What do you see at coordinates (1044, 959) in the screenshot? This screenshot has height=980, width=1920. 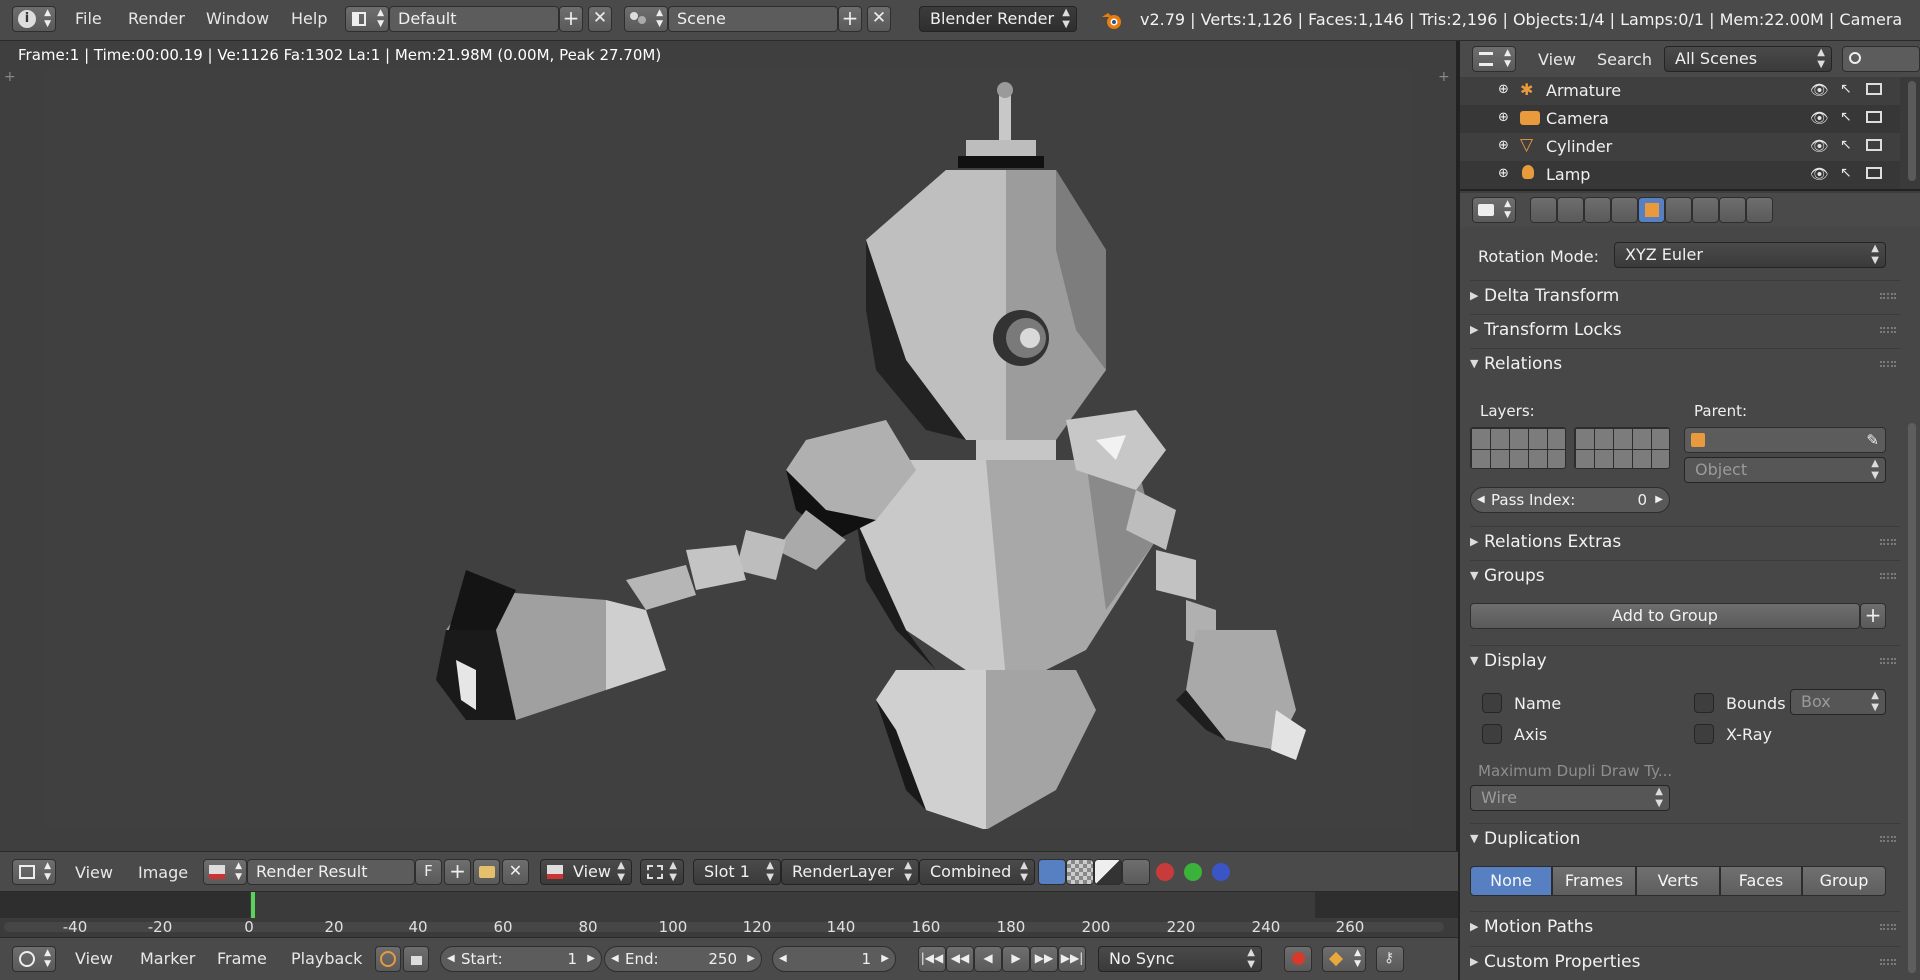 I see `jump-to-keyframe-forward-icon: ▶▶` at bounding box center [1044, 959].